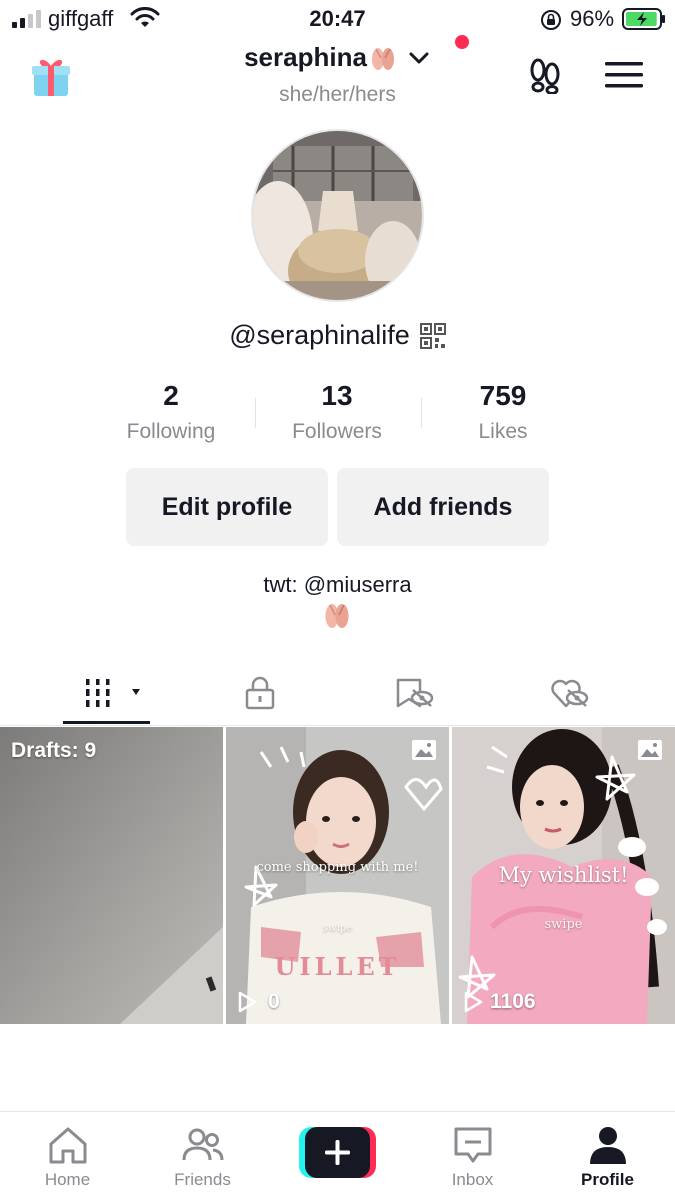  I want to click on bio-text: twt: @miuserra, so click(337, 584).